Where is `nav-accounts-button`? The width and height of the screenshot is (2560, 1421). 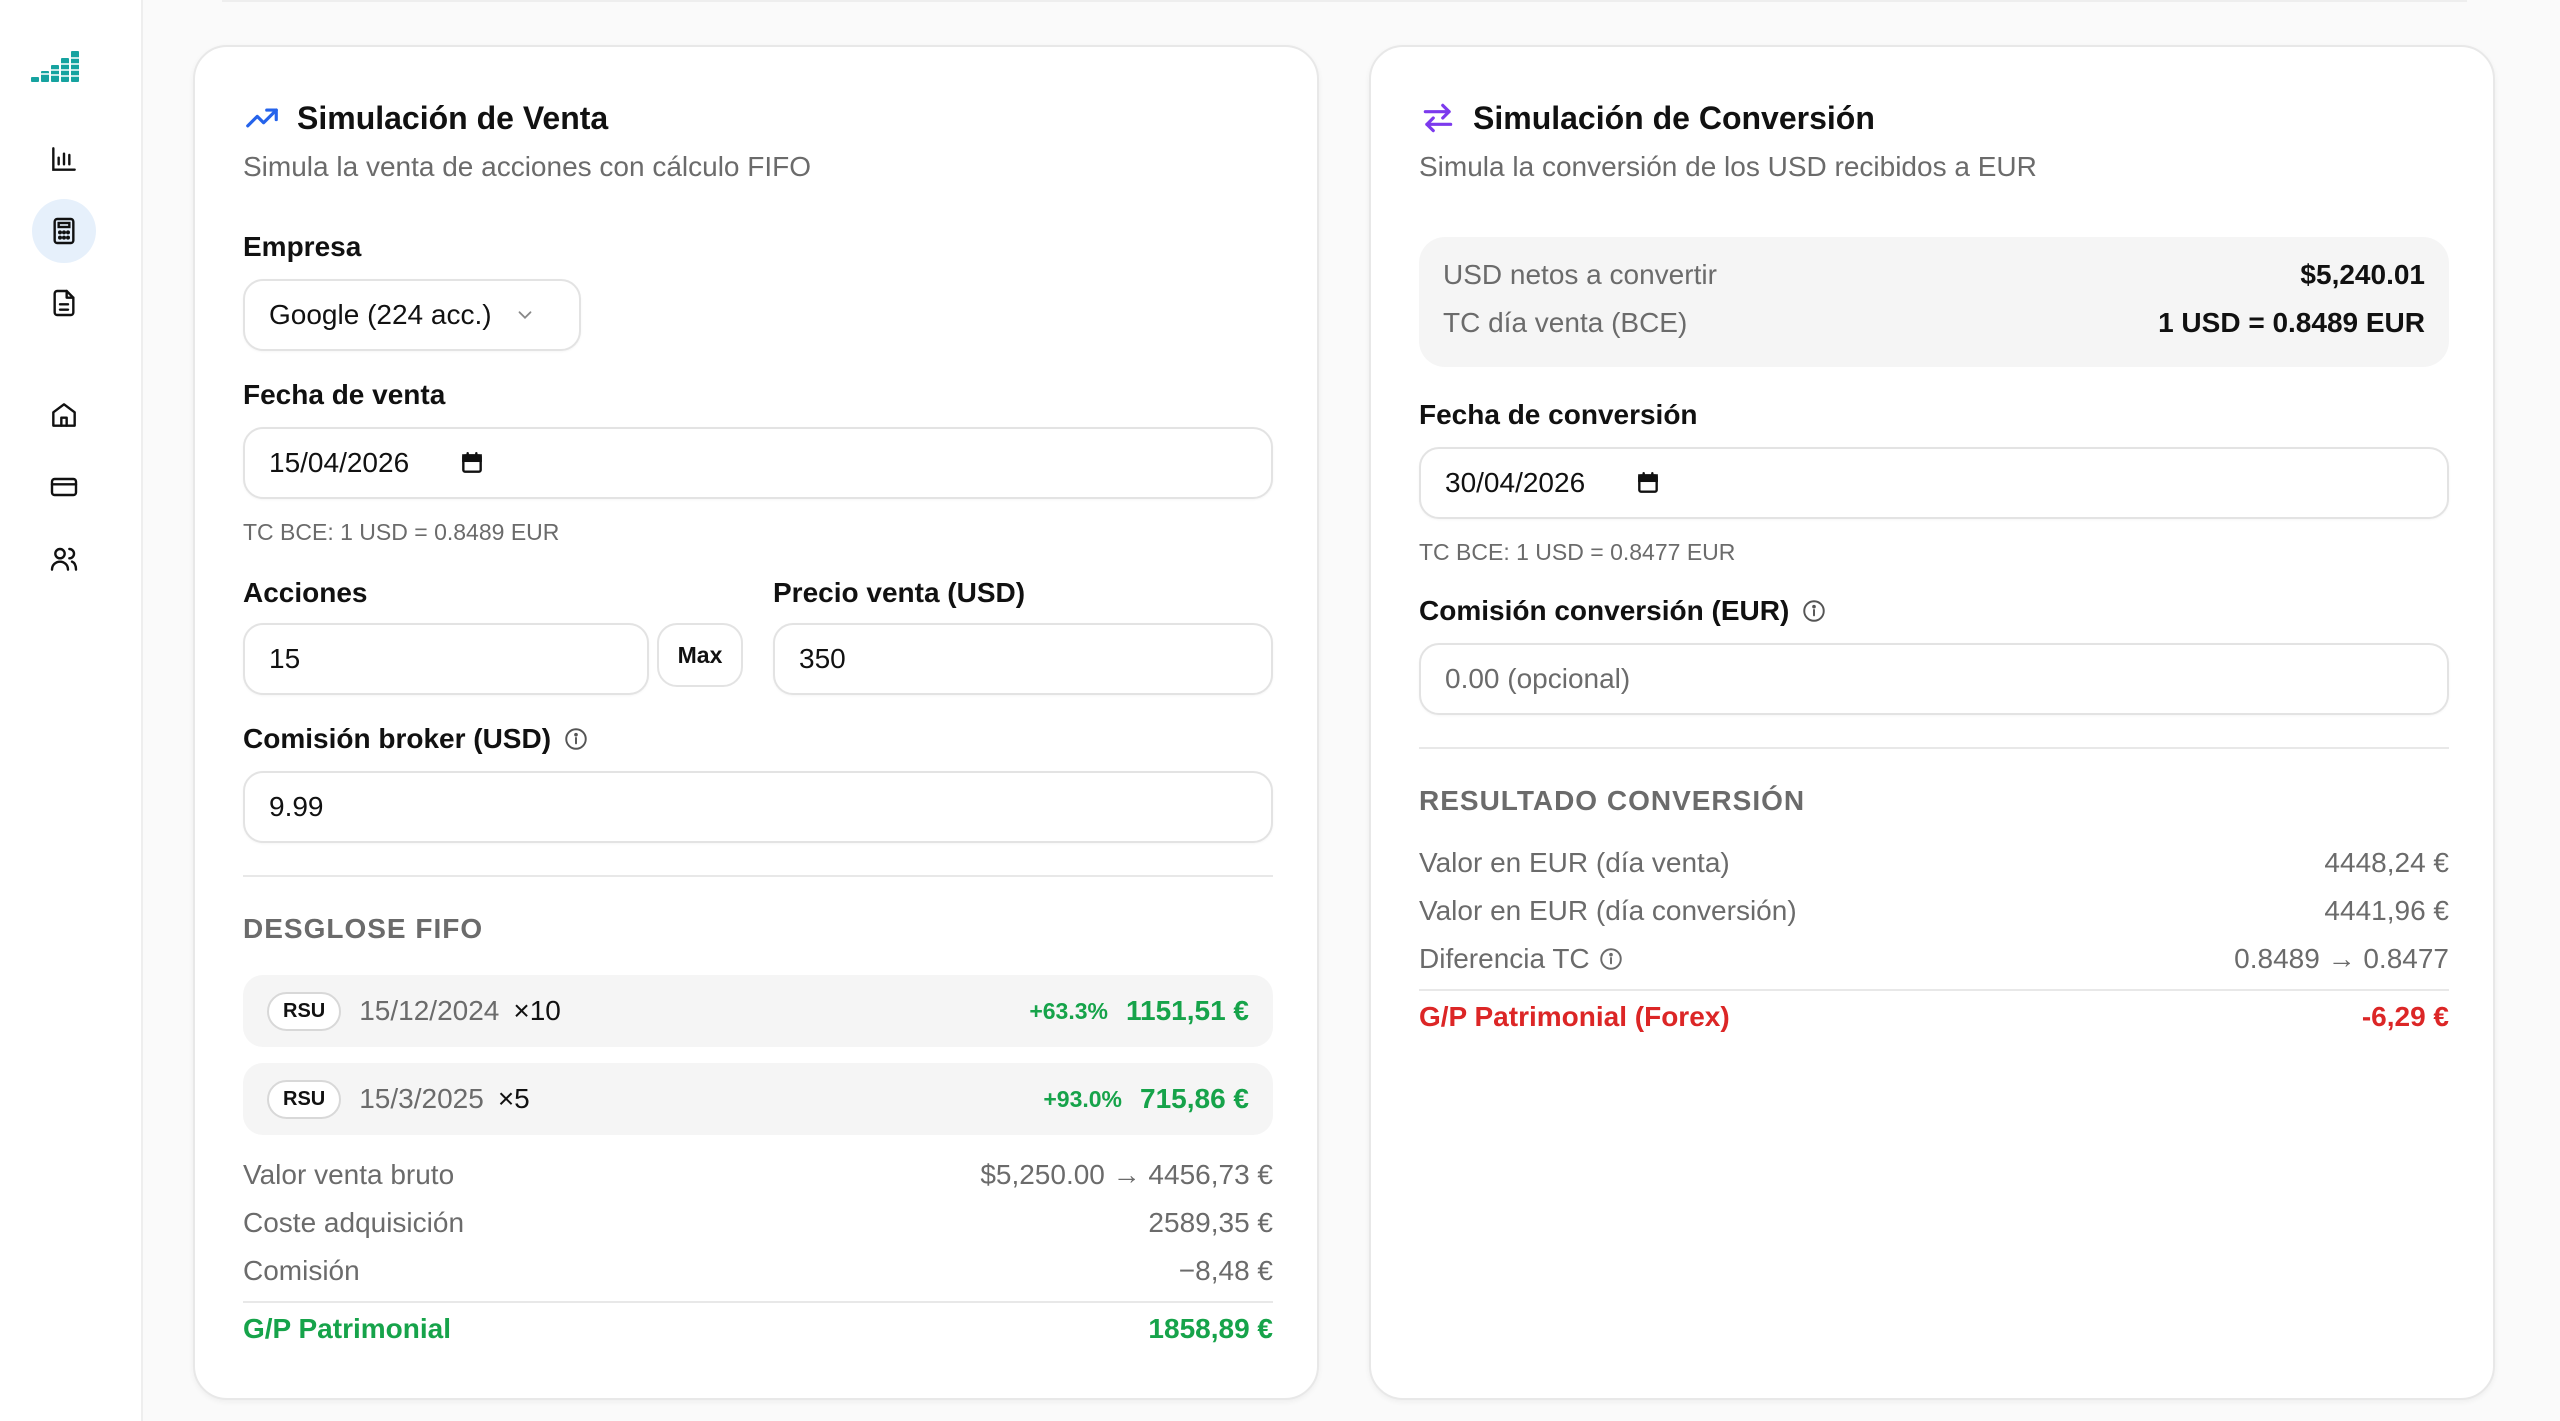 nav-accounts-button is located at coordinates (64, 487).